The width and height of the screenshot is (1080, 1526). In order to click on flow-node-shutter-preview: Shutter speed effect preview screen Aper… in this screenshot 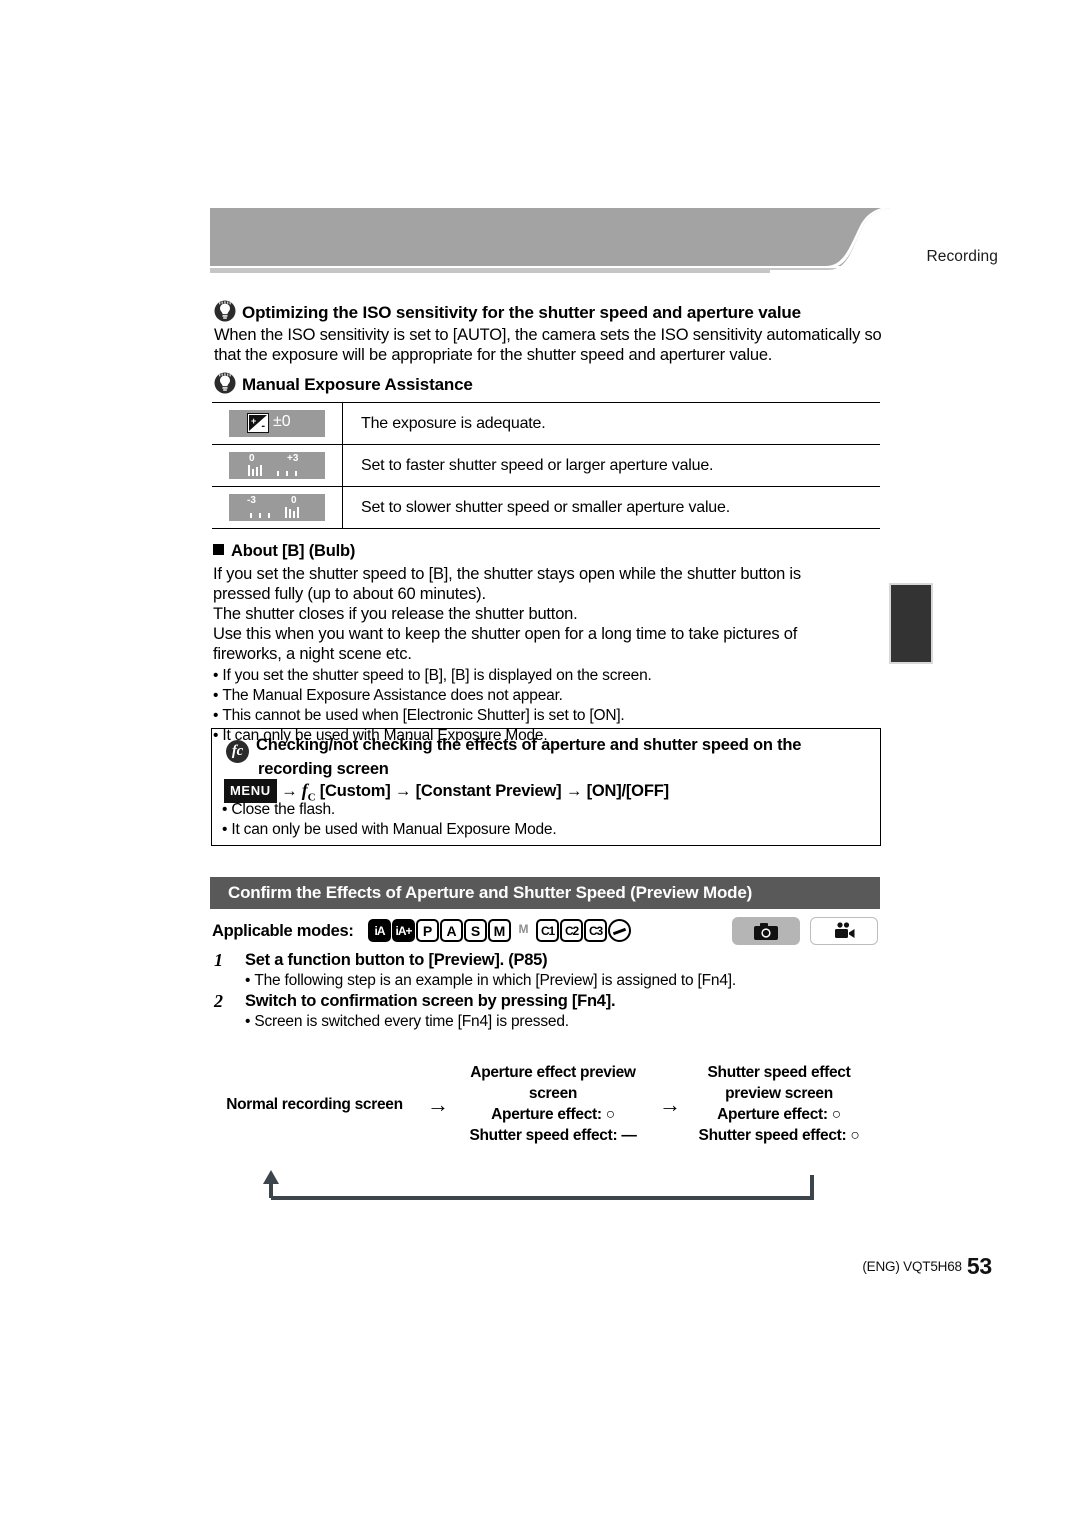, I will do `click(779, 1104)`.